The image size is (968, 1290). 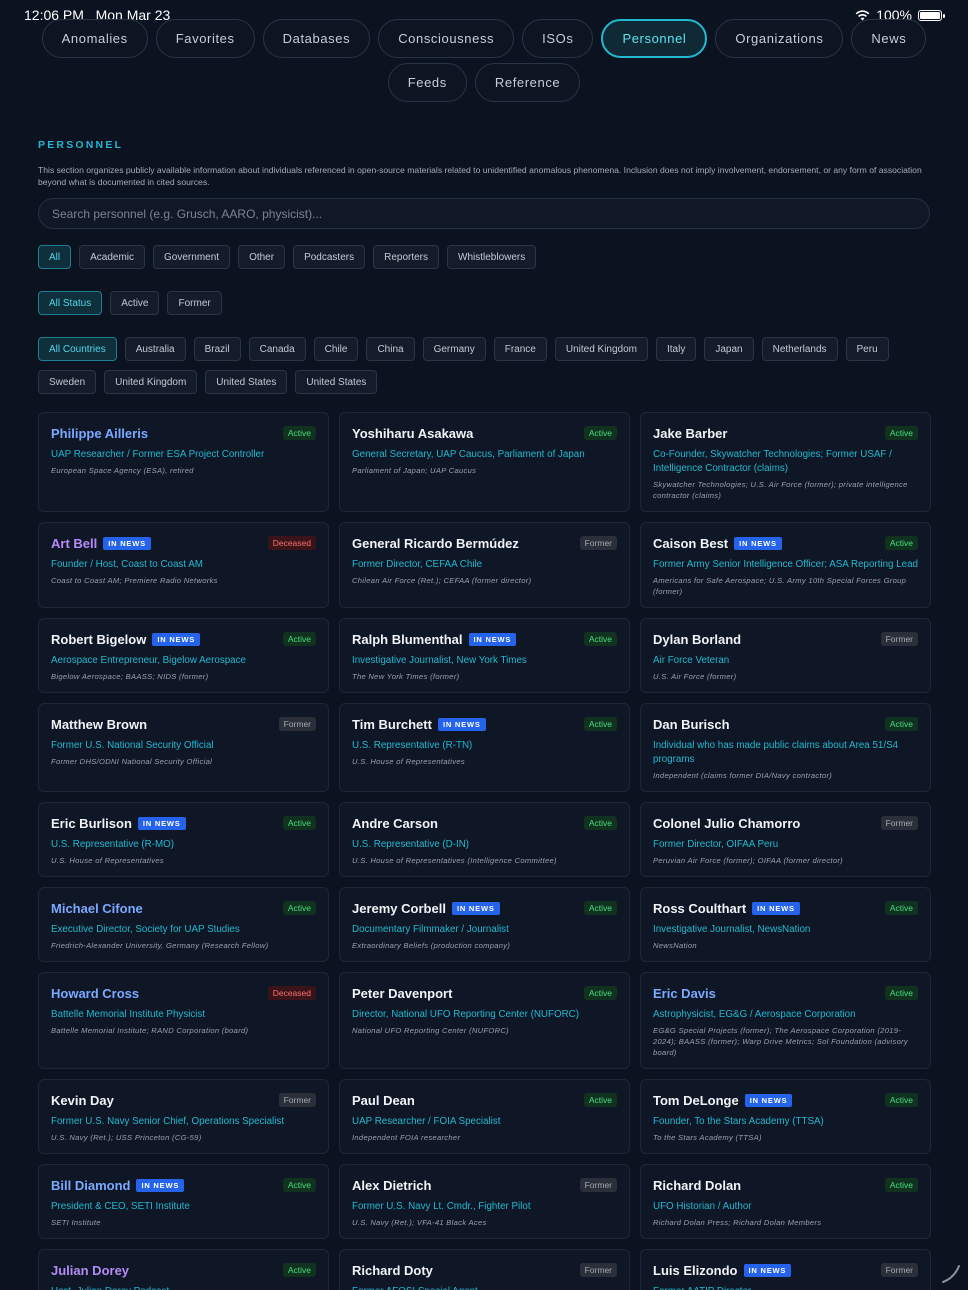 What do you see at coordinates (412, 433) in the screenshot?
I see `person-name: Yoshiharu Asakawa` at bounding box center [412, 433].